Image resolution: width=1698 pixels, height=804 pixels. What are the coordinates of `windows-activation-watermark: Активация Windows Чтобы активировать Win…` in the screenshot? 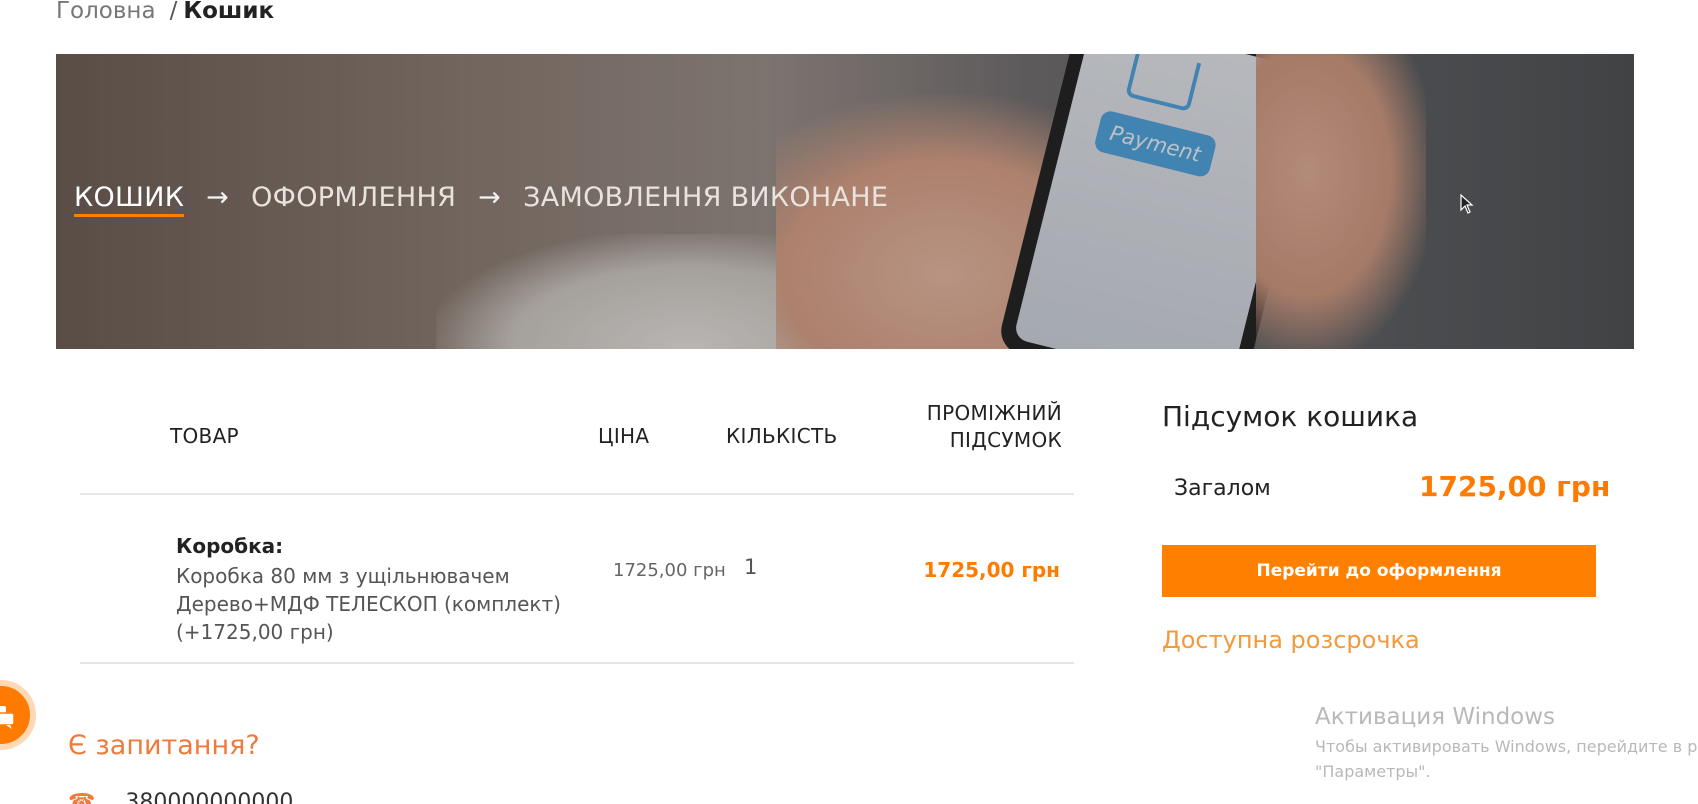 It's located at (1506, 744).